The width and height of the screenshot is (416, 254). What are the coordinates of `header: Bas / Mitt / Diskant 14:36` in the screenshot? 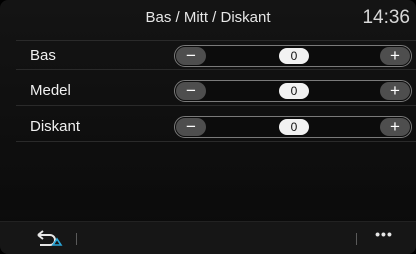 It's located at (208, 19).